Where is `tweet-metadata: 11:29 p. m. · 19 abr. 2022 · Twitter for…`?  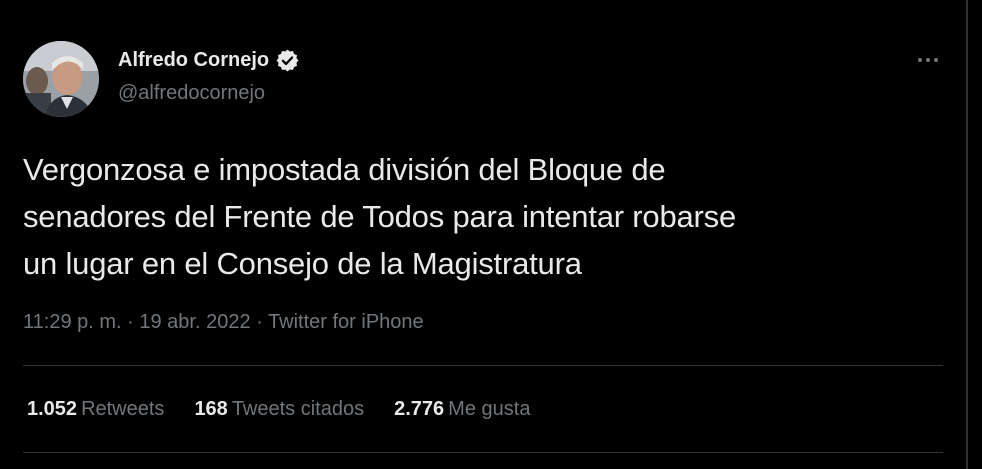 tweet-metadata: 11:29 p. m. · 19 abr. 2022 · Twitter for… is located at coordinates (223, 322).